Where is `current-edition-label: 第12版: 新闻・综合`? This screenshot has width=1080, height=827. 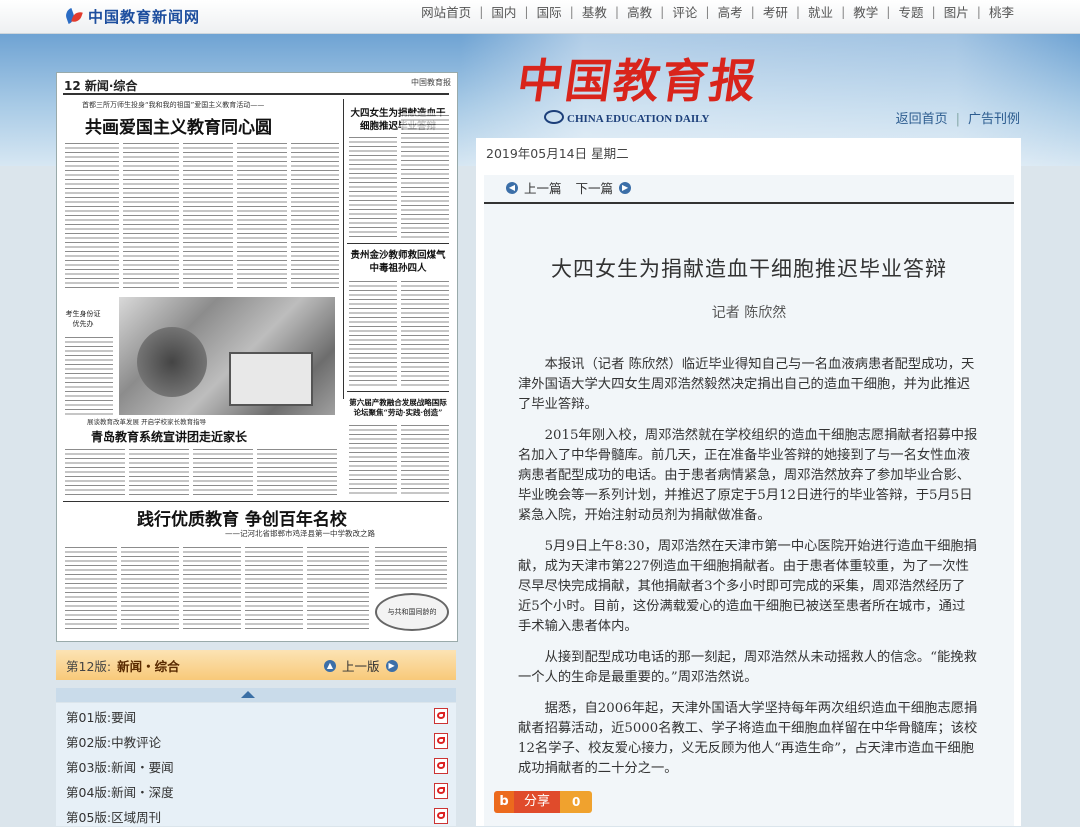 current-edition-label: 第12版: 新闻・综合 is located at coordinates (123, 665).